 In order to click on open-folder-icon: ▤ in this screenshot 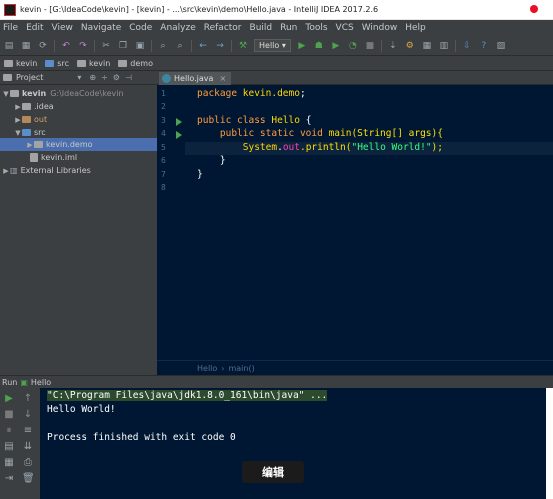, I will do `click(9, 46)`.